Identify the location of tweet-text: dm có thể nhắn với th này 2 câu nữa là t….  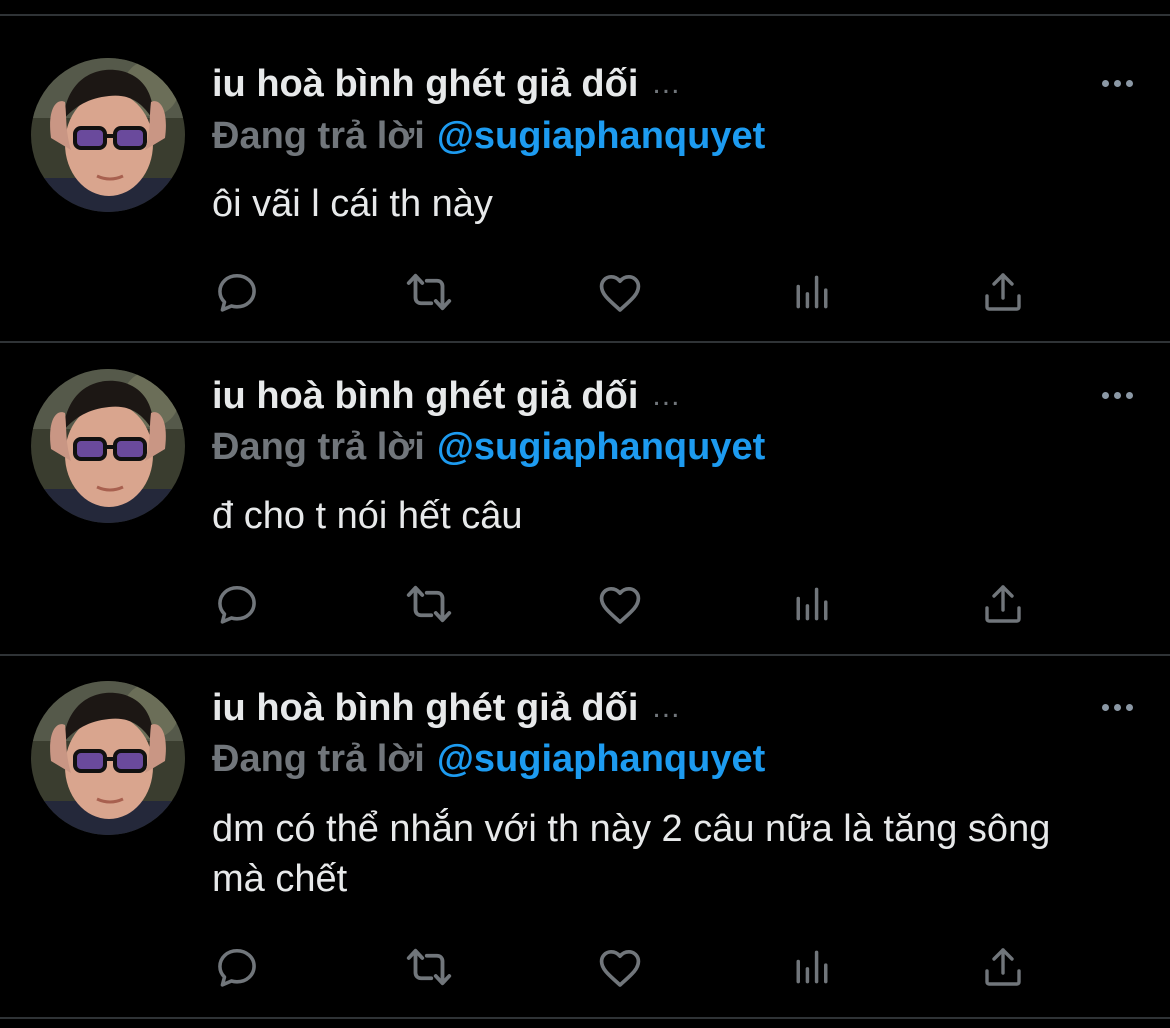
(631, 854).